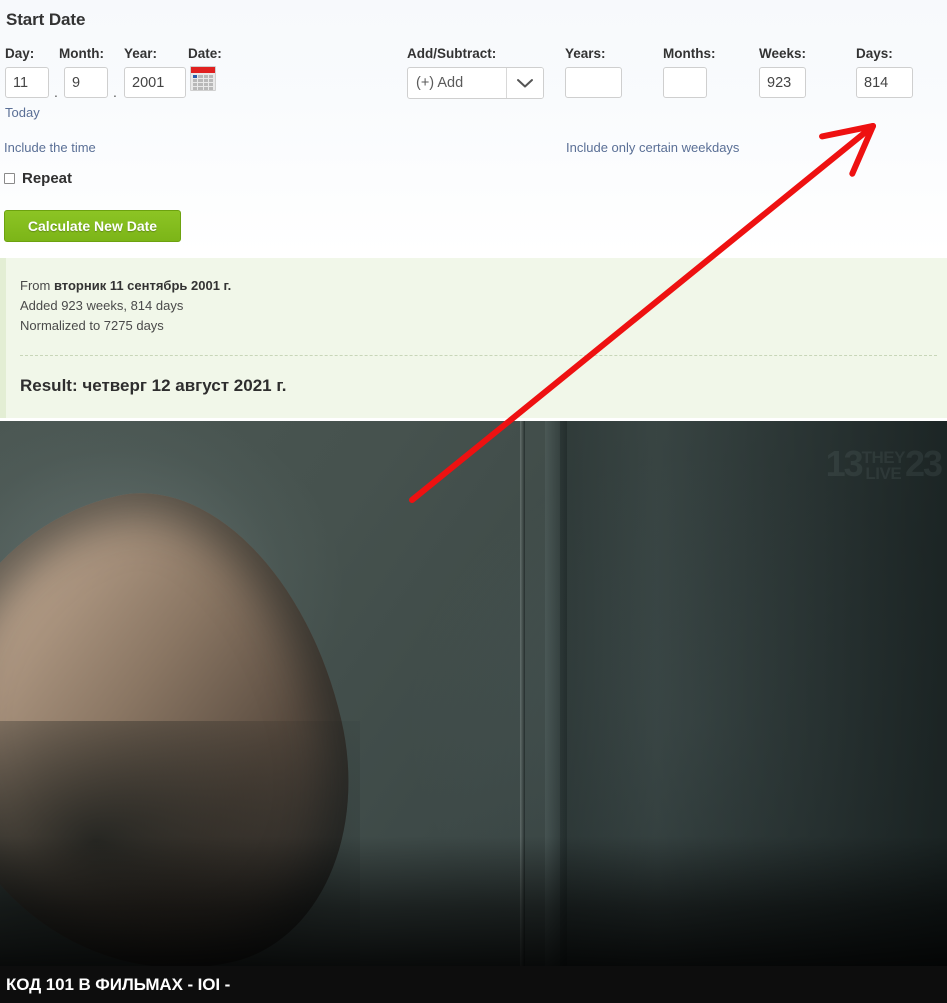 Image resolution: width=947 pixels, height=1003 pixels. Describe the element at coordinates (473, 984) in the screenshot. I see `video-title-bar: КОД 101 В ФИЛЬМАХ - IOI -` at that location.